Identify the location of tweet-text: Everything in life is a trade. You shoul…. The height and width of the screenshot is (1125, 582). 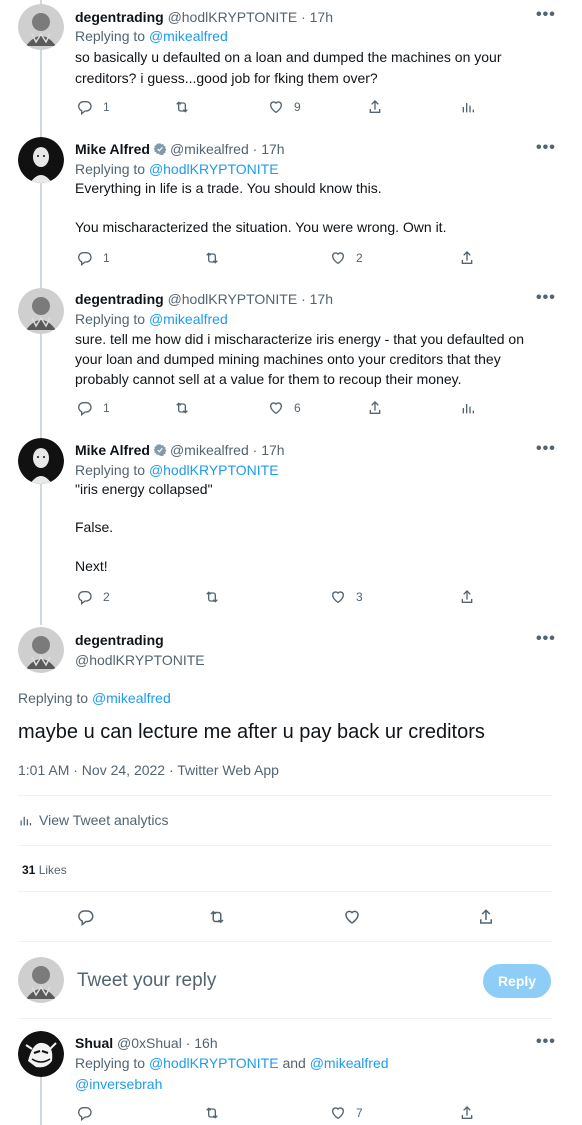
(228, 188).